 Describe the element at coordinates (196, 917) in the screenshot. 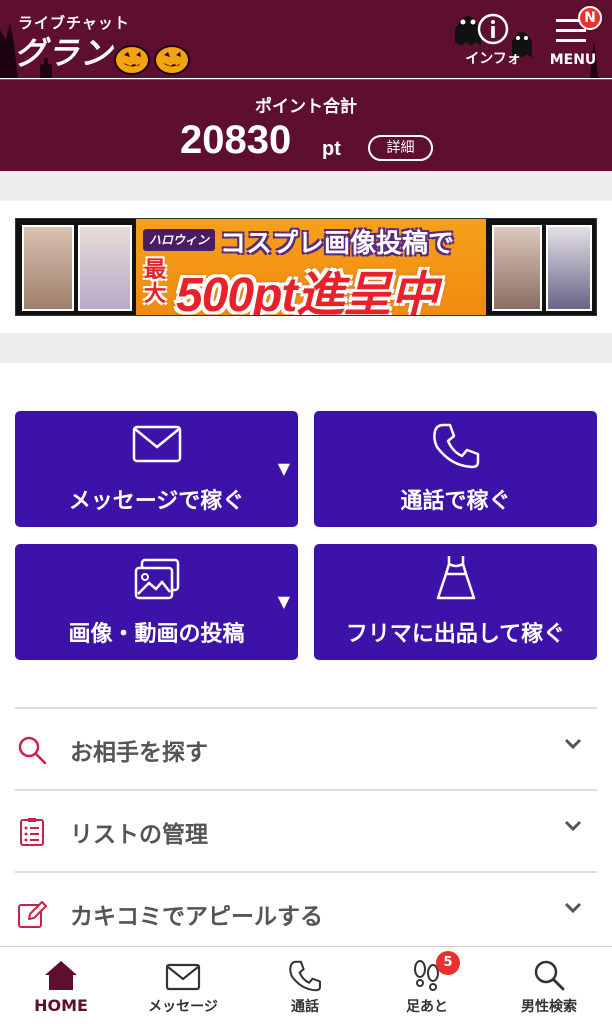

I see `menu-item-label: カキコミでアピールする` at that location.